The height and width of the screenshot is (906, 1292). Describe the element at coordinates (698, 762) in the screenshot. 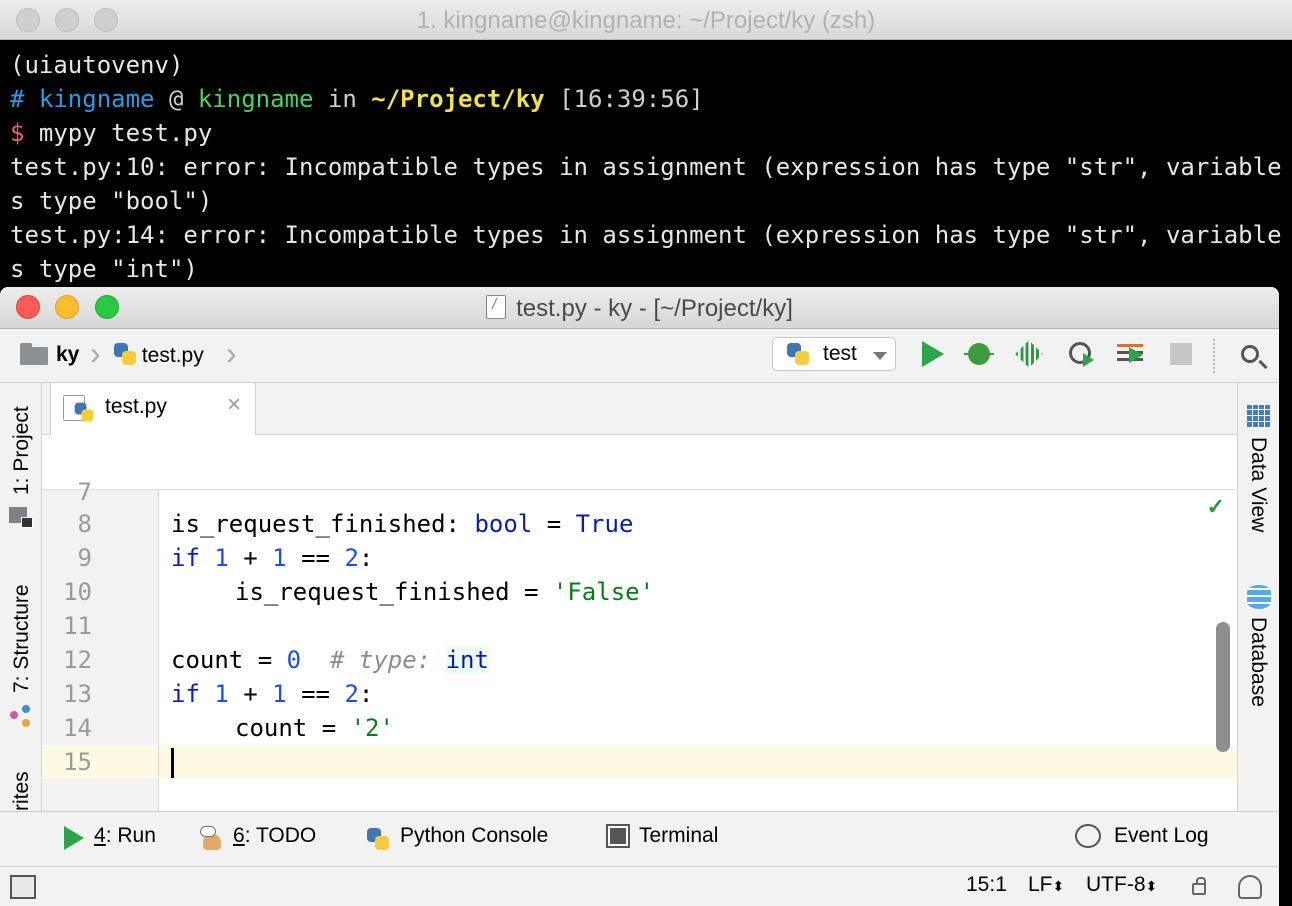

I see `current-line-highlight` at that location.